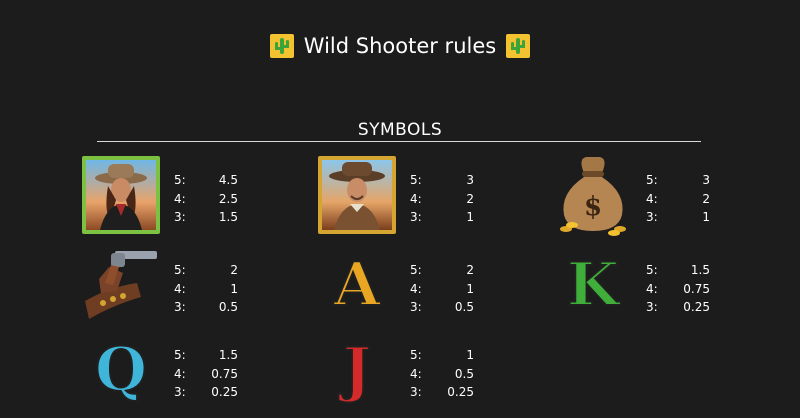 The height and width of the screenshot is (418, 800). I want to click on symbol-cell: 5: 2 4: 1 3: 0.5, so click(197, 288).